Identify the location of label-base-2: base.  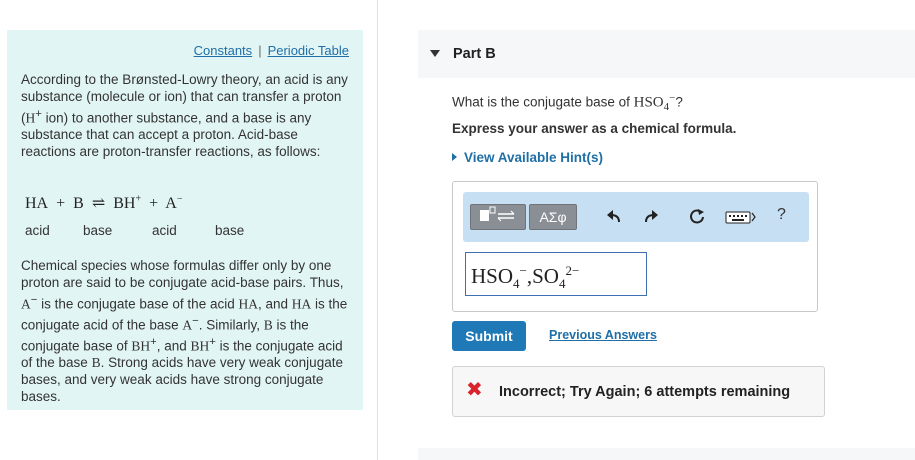
(230, 230).